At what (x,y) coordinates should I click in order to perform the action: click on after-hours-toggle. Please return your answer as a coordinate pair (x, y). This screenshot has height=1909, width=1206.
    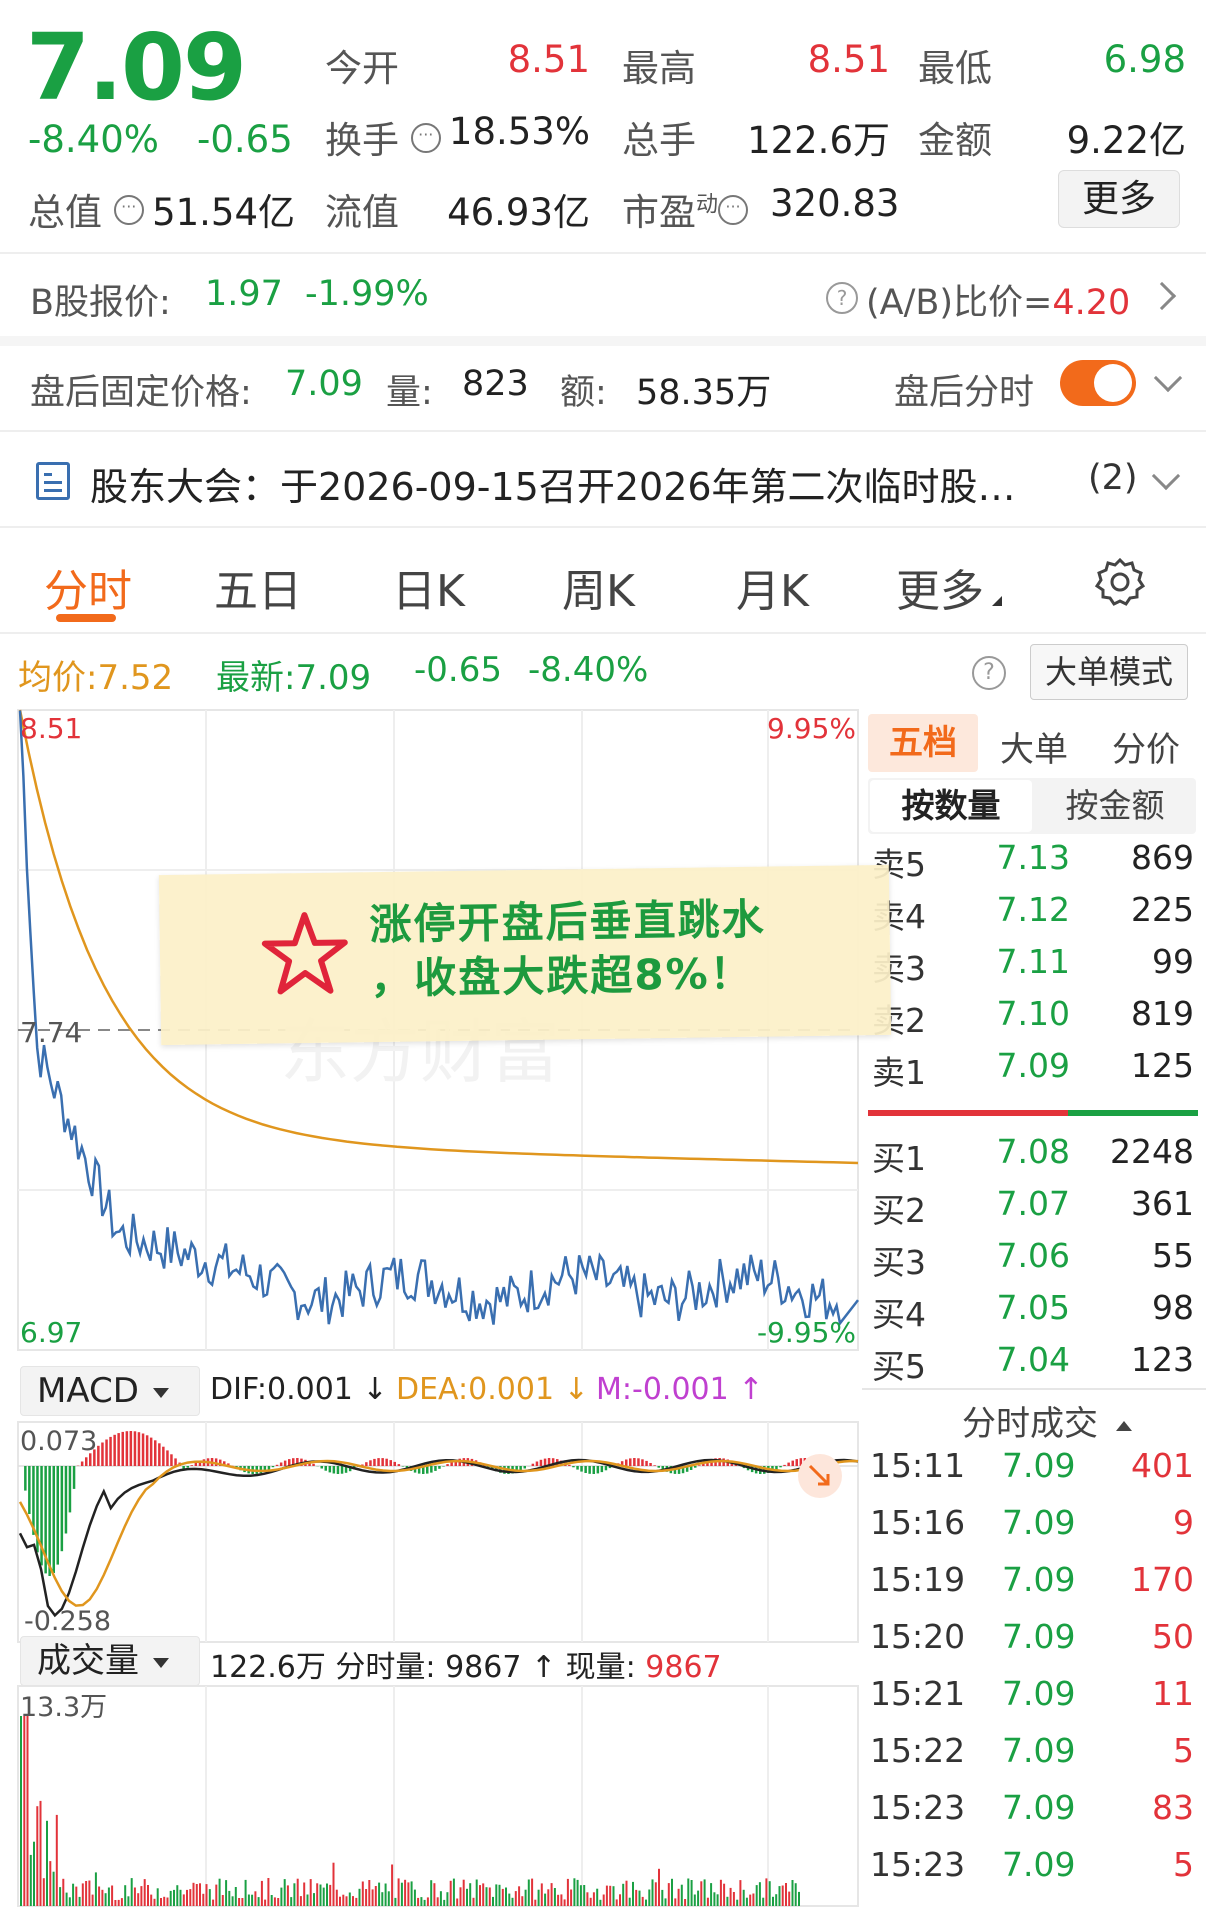
    Looking at the image, I should click on (1098, 383).